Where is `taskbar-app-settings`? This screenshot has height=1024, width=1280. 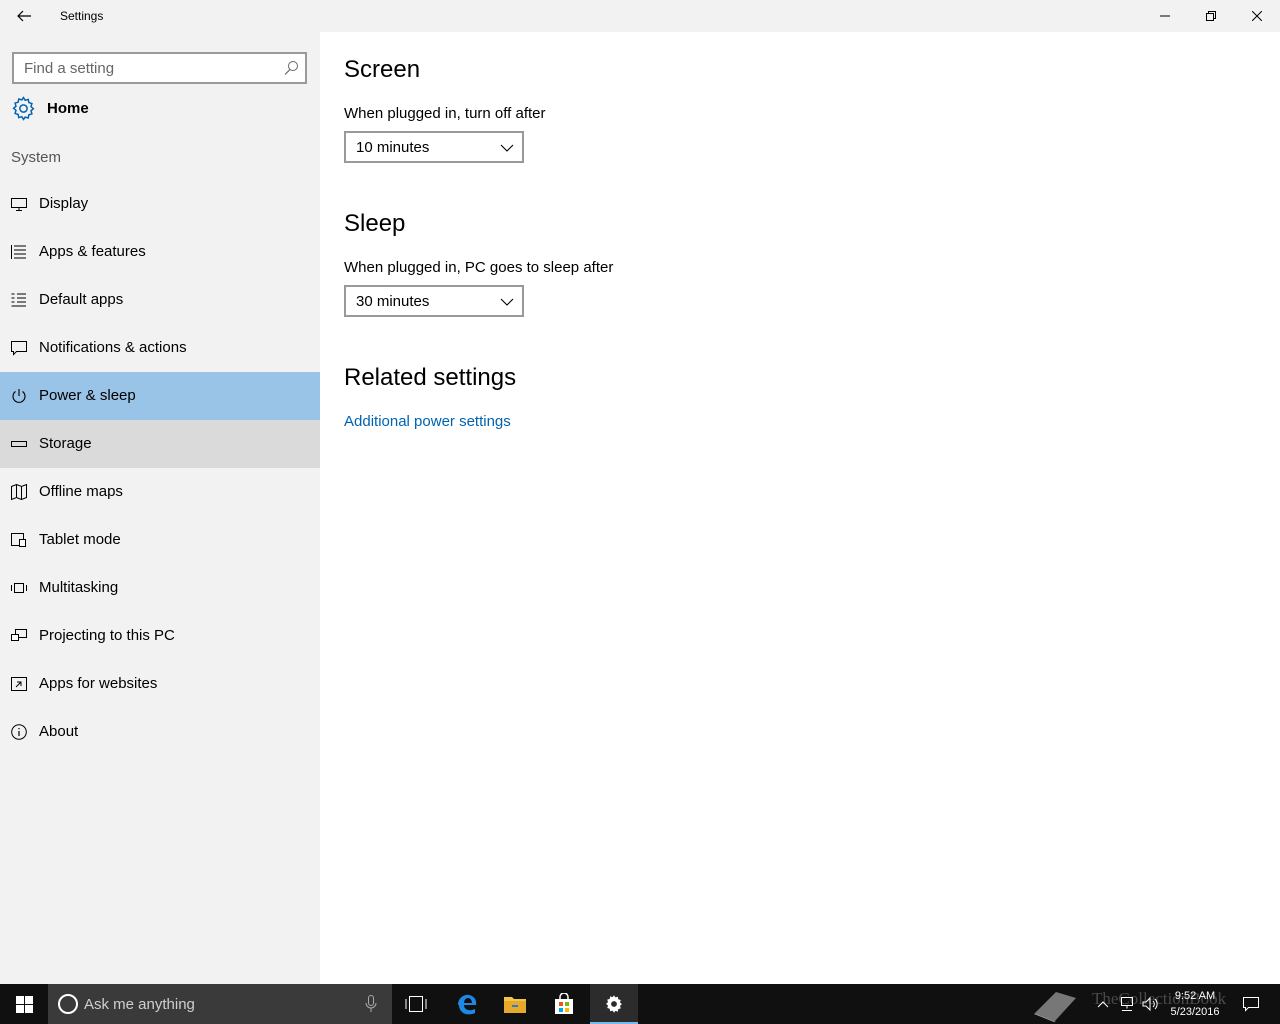
taskbar-app-settings is located at coordinates (614, 1004).